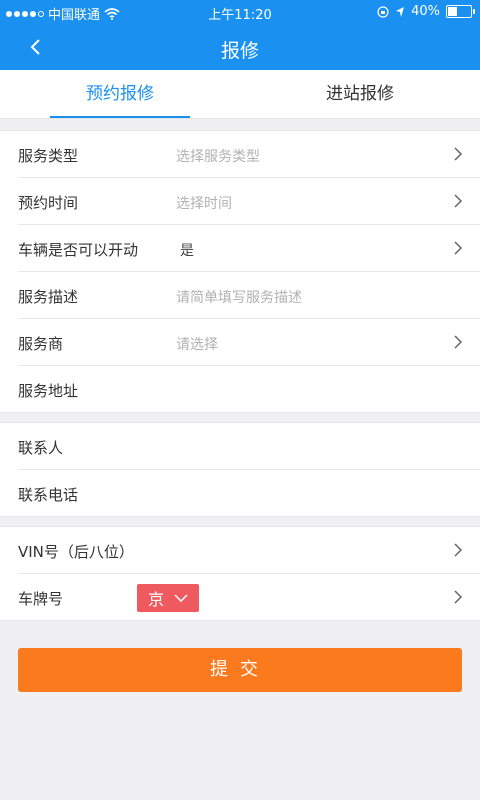 The image size is (480, 800). I want to click on navbar: 报修, so click(240, 47).